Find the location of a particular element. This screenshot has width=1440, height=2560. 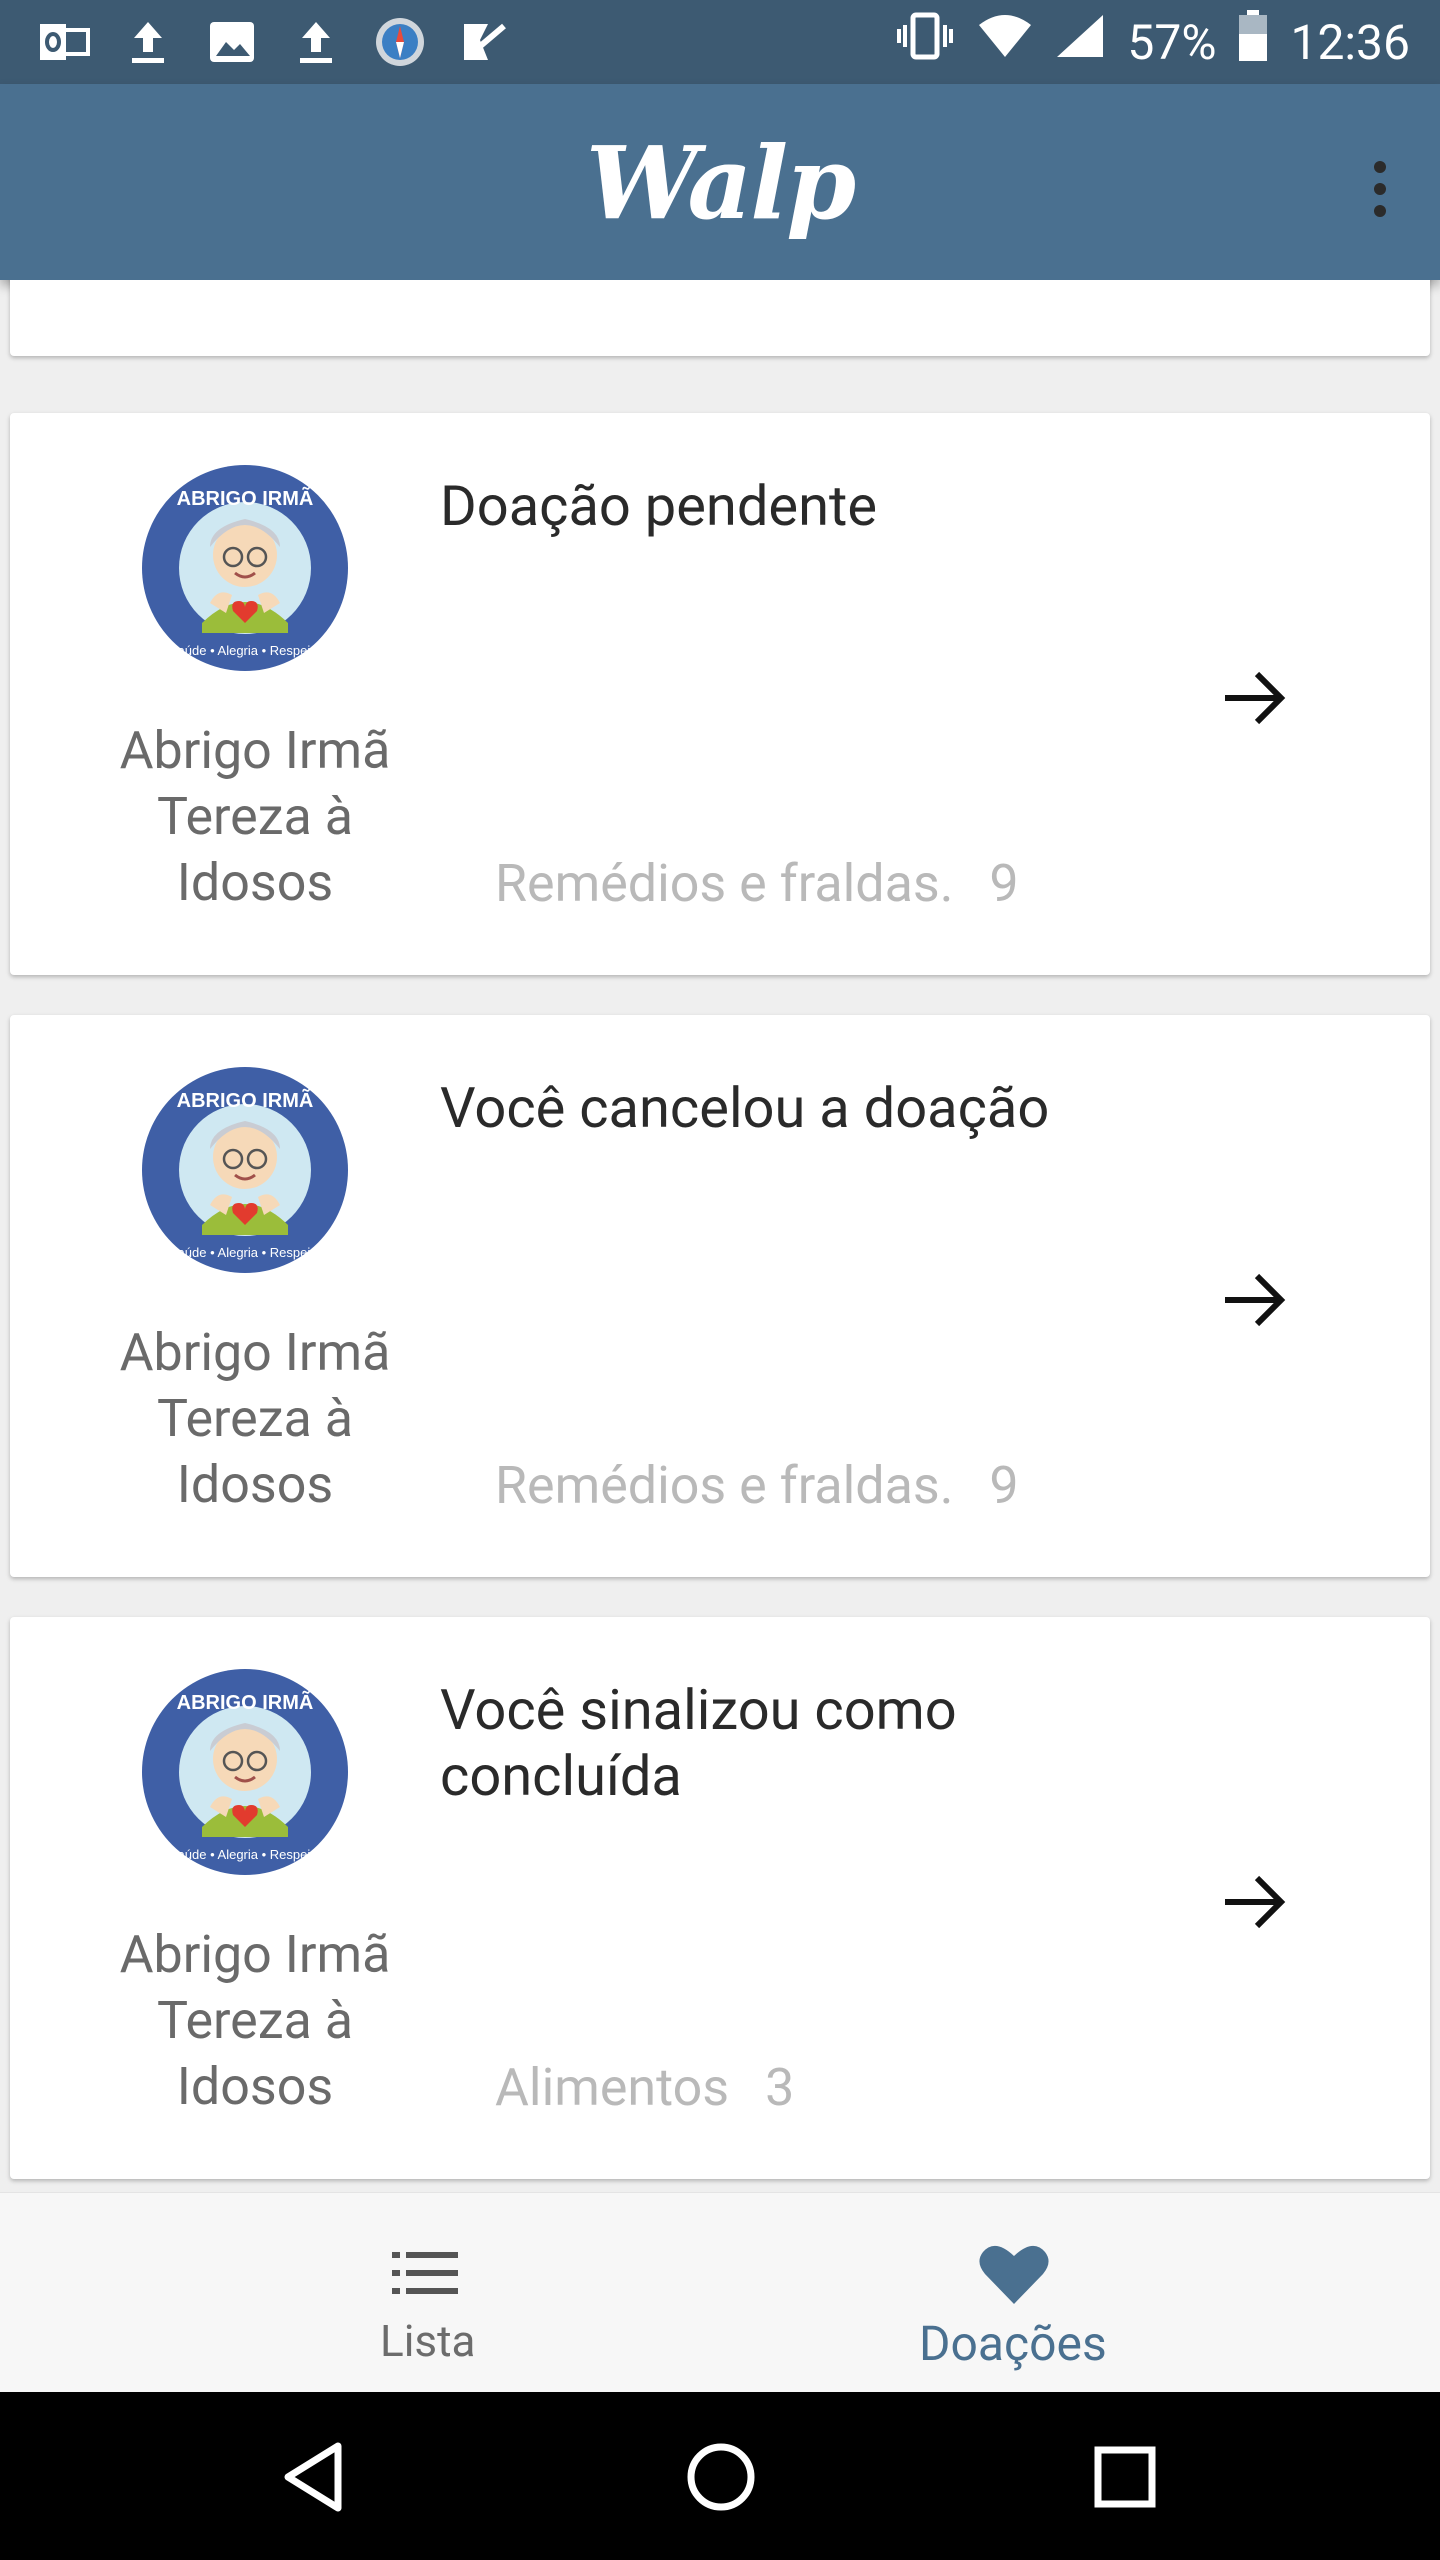

donation-items: Alimentos 3 is located at coordinates (644, 2087).